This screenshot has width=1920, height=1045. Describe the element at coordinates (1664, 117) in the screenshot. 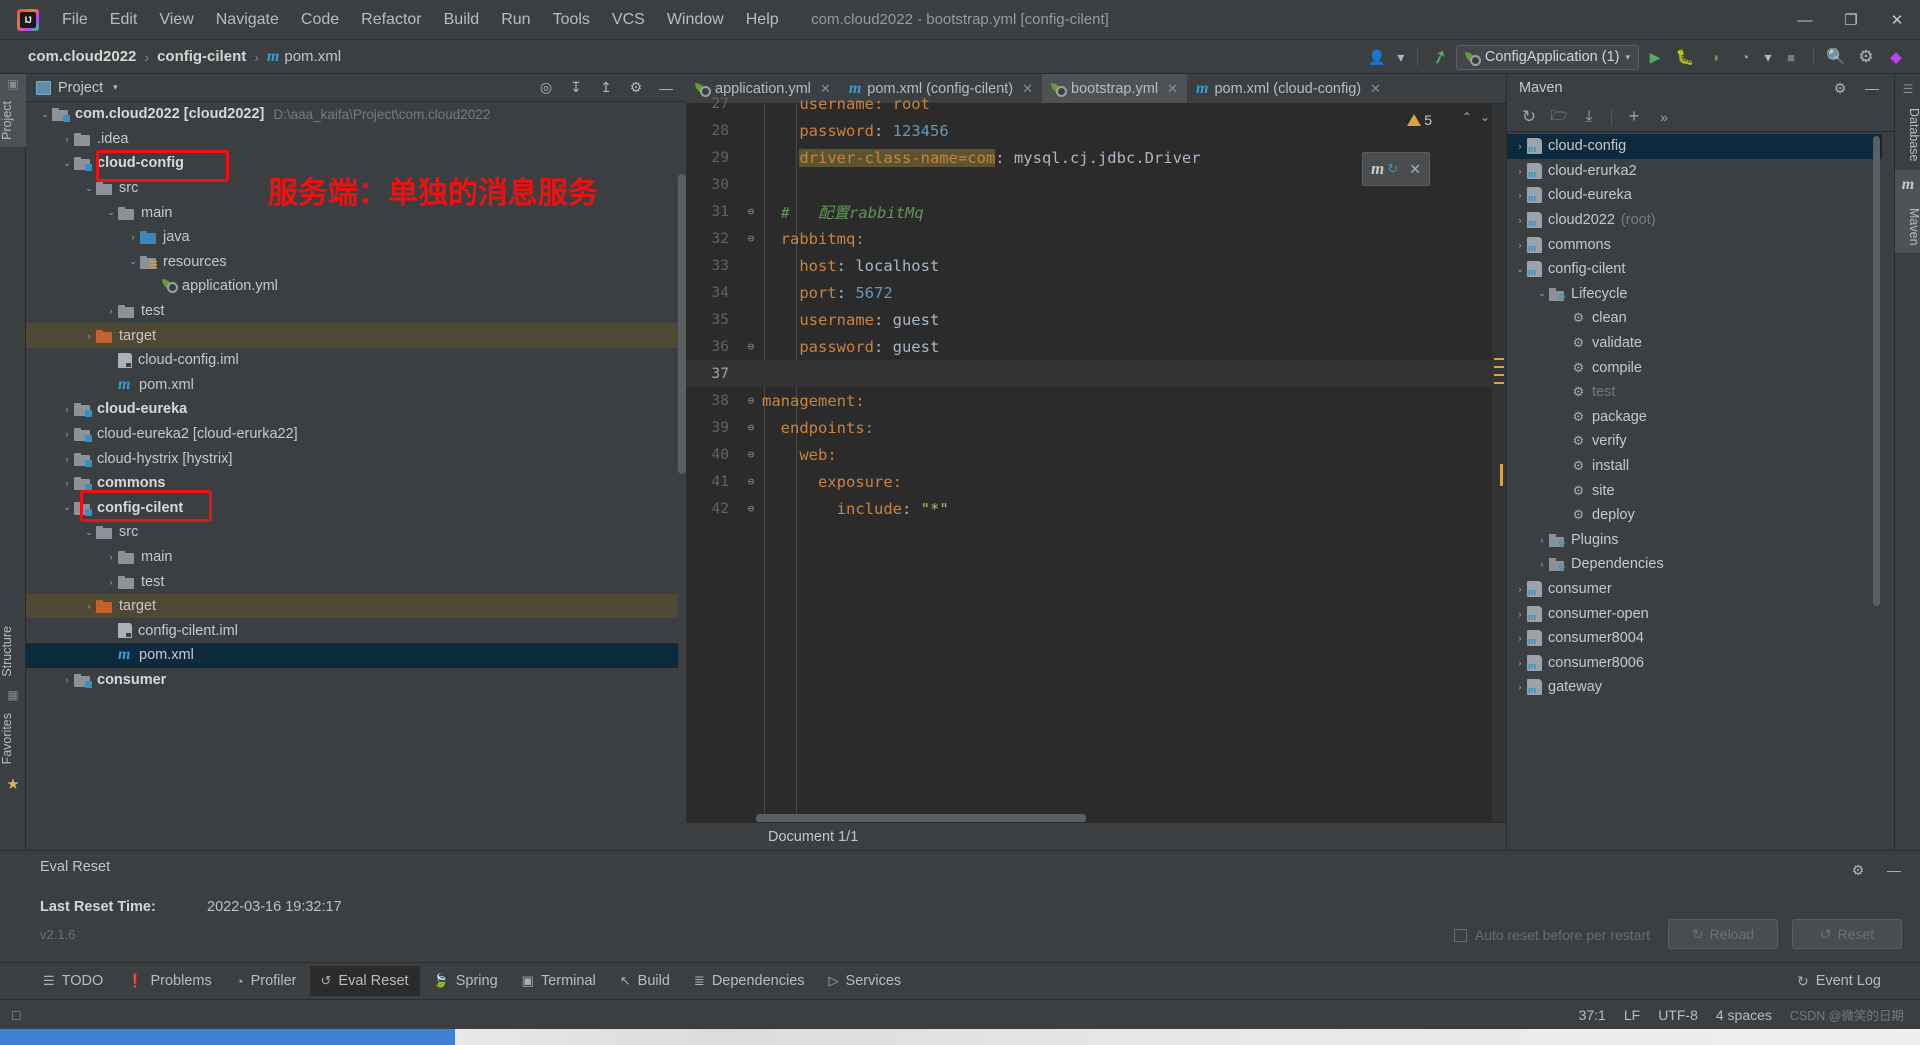

I see `more-actions-icon: »` at that location.